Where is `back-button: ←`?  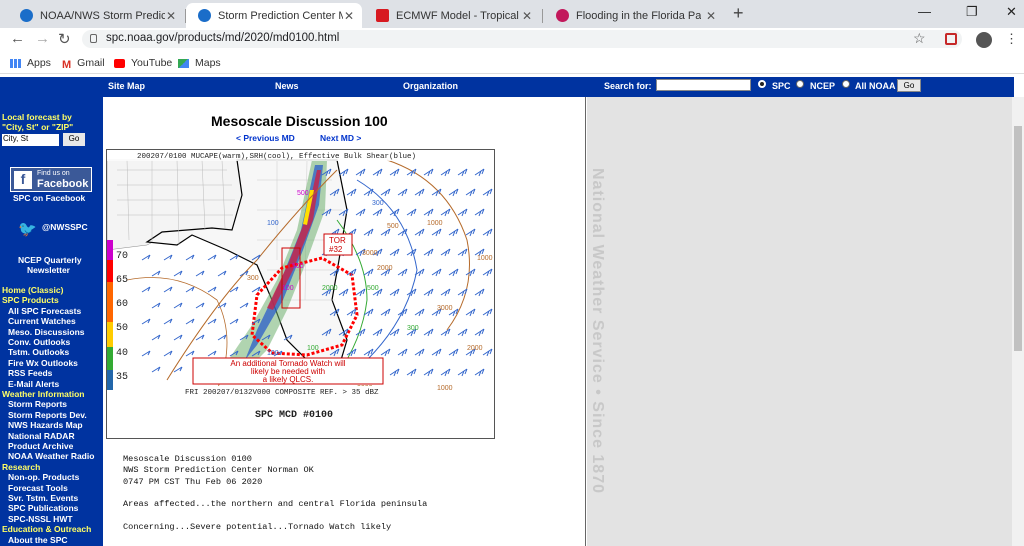 back-button: ← is located at coordinates (17, 38).